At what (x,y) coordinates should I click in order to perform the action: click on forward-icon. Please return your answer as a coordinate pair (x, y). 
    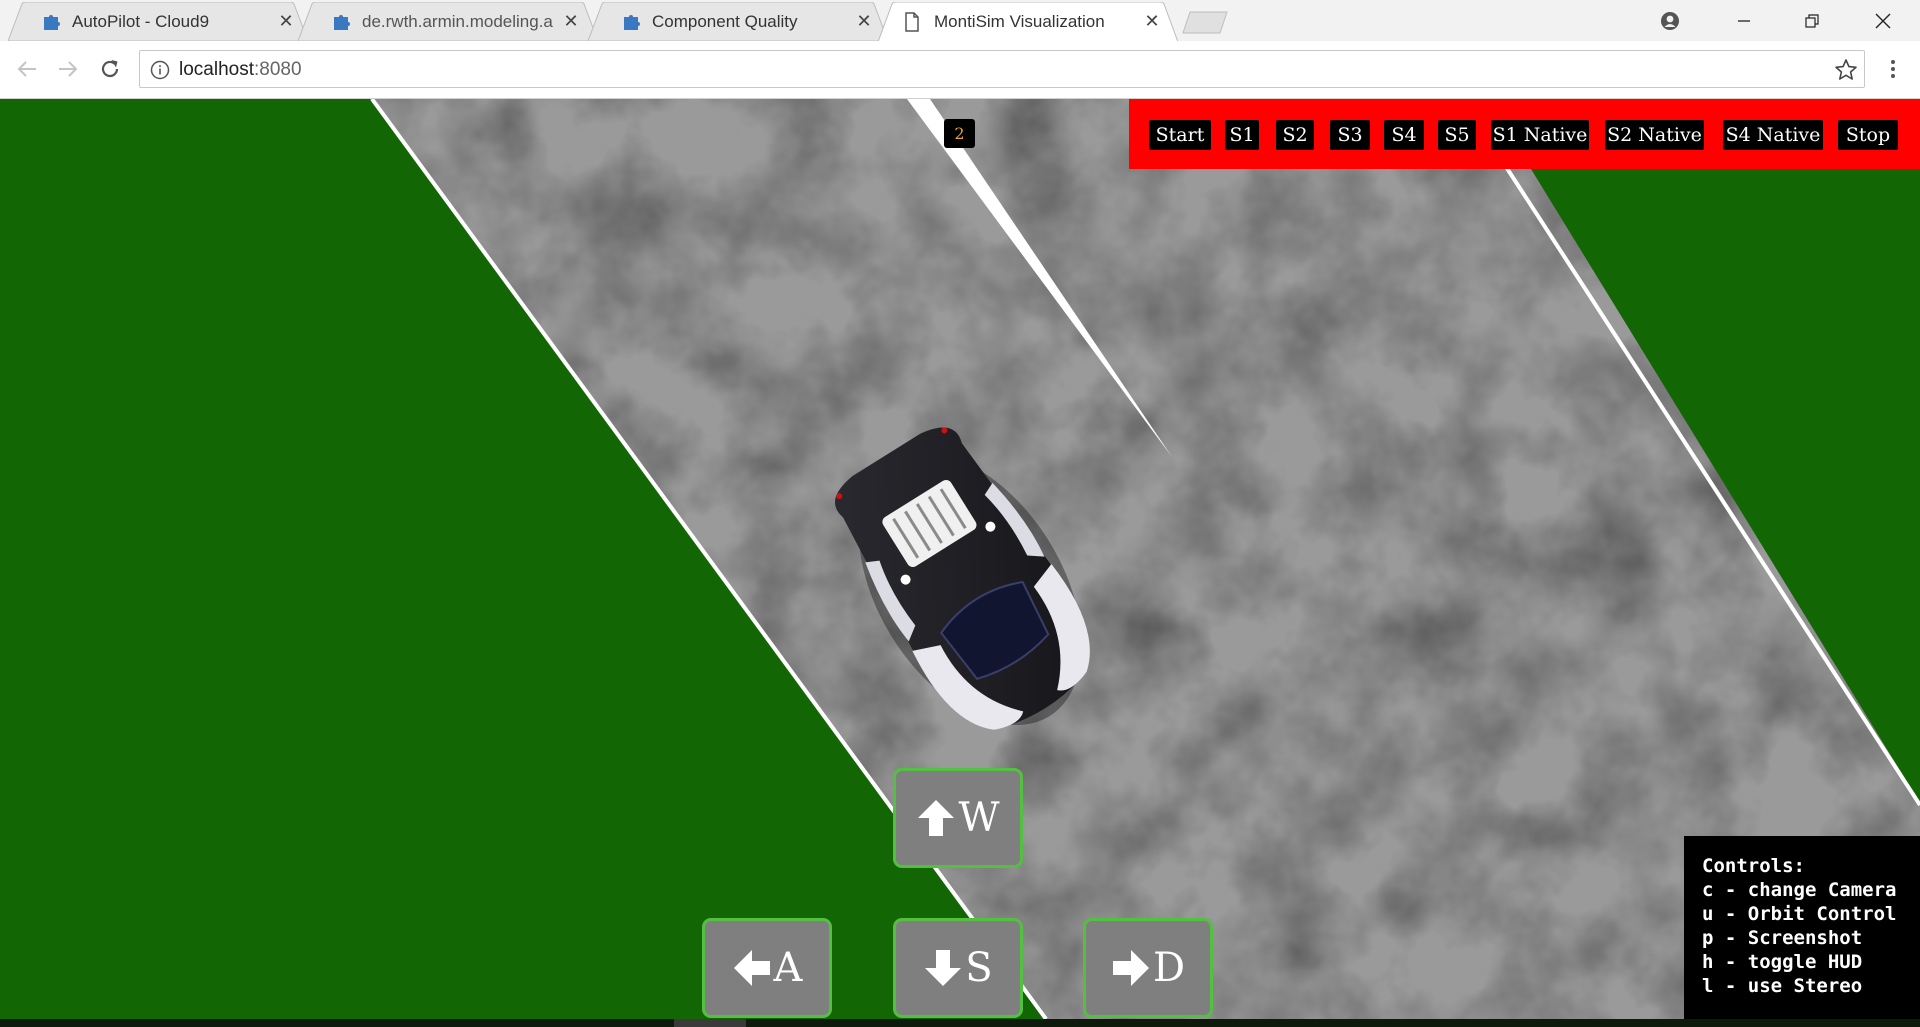
    Looking at the image, I should click on (68, 69).